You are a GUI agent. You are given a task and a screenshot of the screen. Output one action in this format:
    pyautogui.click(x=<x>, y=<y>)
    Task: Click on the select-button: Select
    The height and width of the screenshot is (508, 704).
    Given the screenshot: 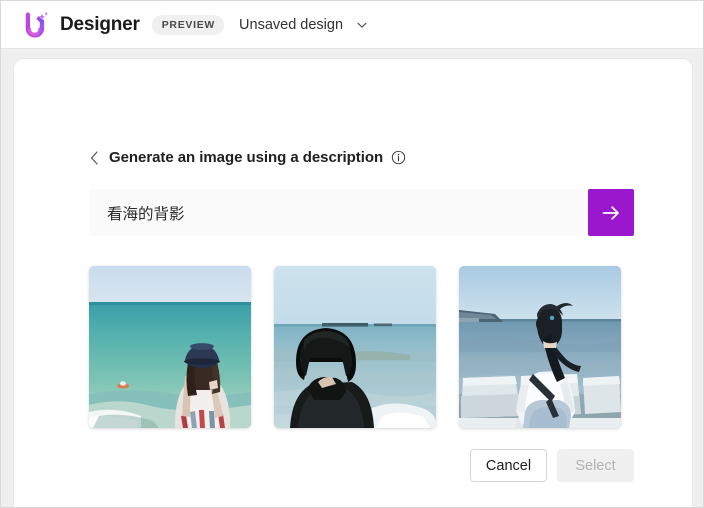 What is the action you would take?
    pyautogui.click(x=595, y=465)
    